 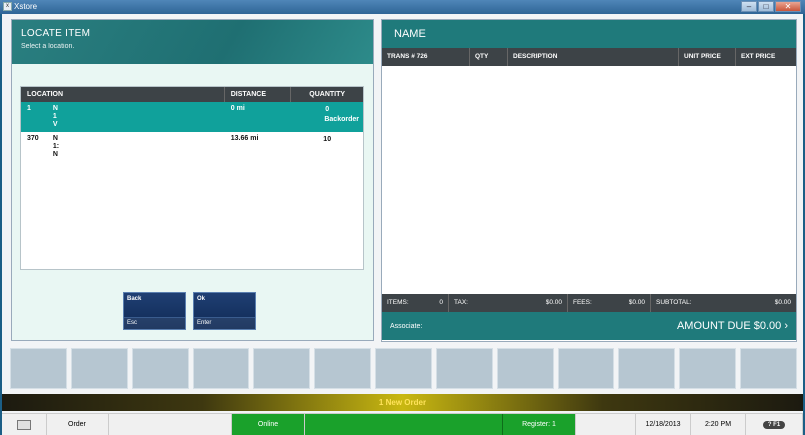 I want to click on locate-item-title: LOCATE ITEM, so click(x=56, y=33).